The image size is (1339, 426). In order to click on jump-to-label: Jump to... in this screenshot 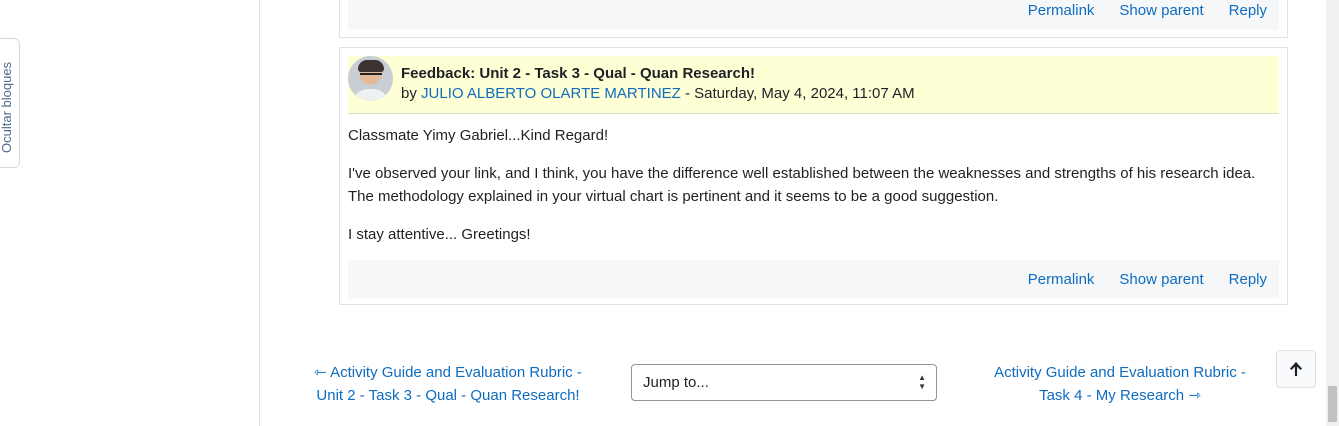, I will do `click(676, 382)`.